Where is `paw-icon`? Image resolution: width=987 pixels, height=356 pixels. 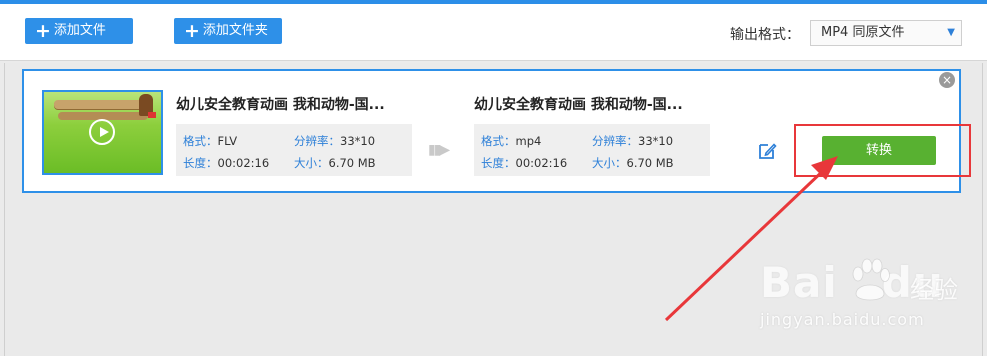 paw-icon is located at coordinates (871, 279).